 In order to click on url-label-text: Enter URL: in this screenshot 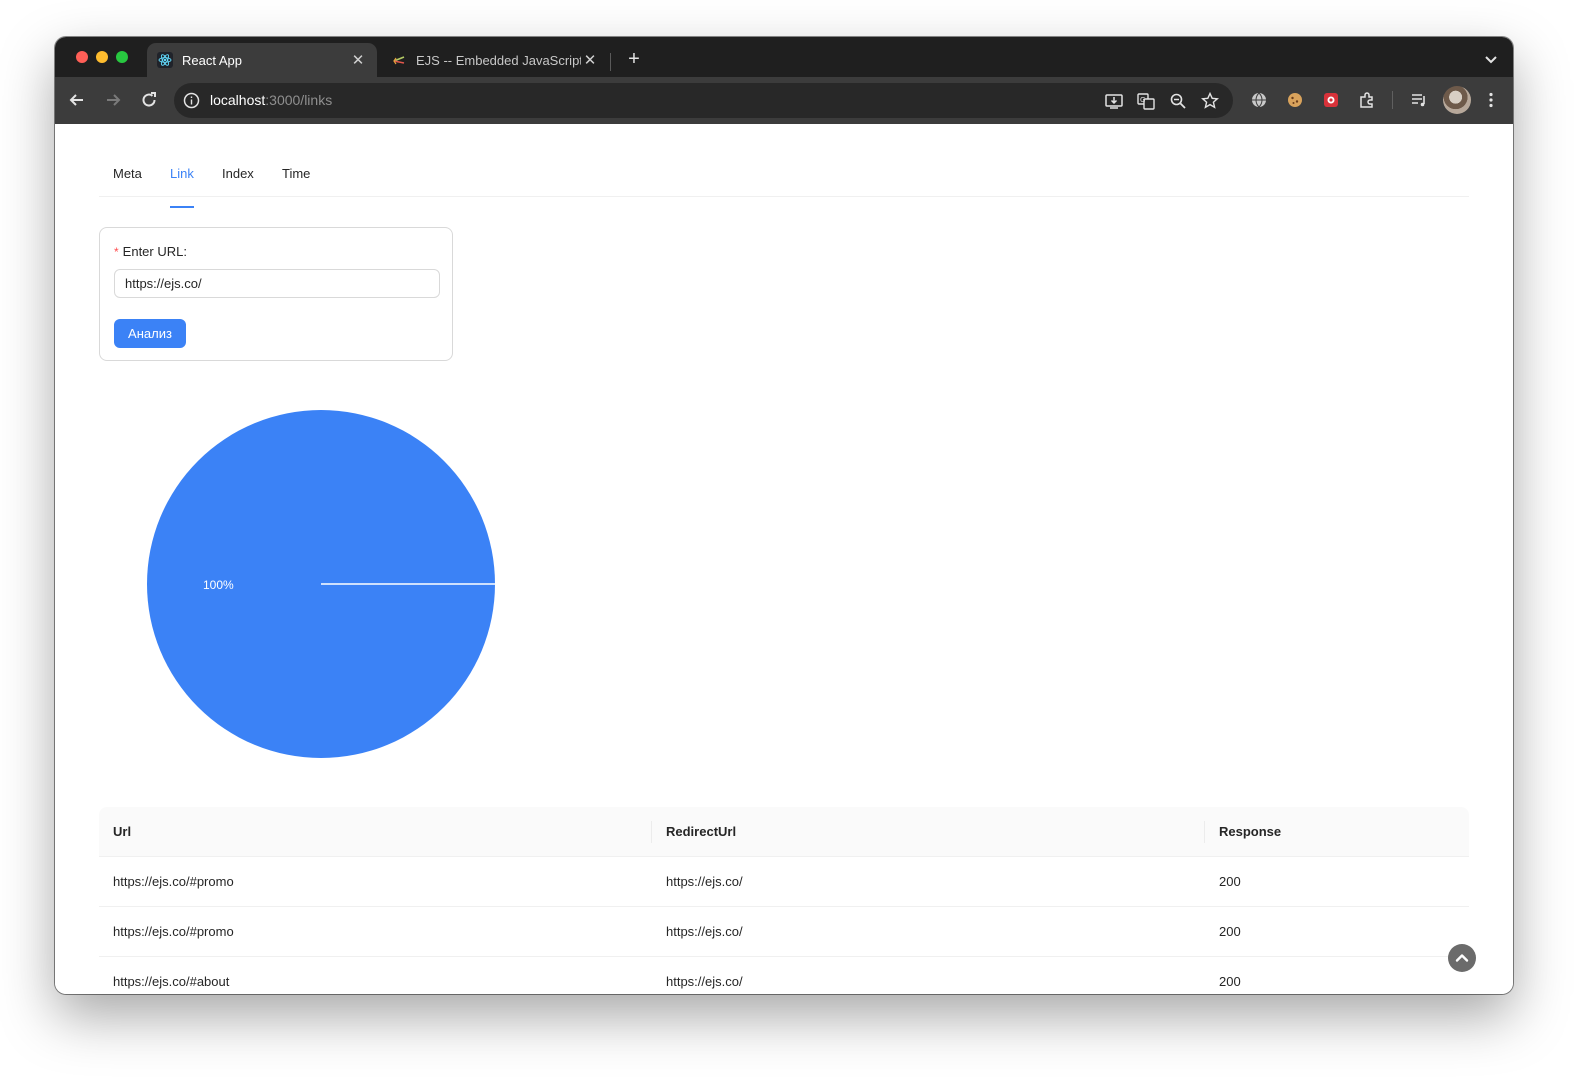, I will do `click(154, 251)`.